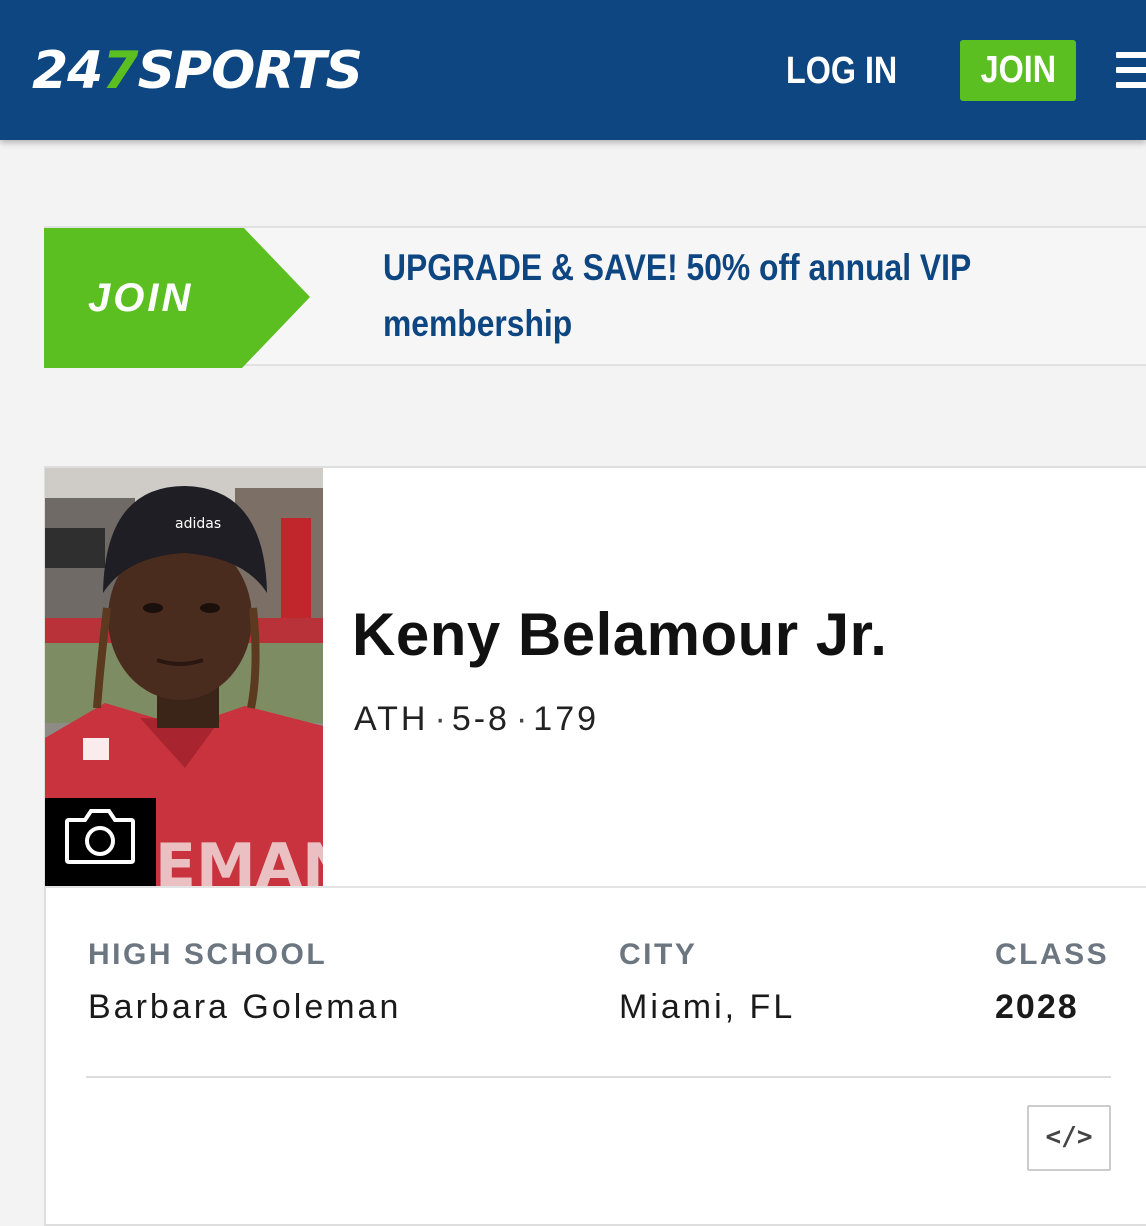 The image size is (1146, 1226). Describe the element at coordinates (707, 1007) in the screenshot. I see `city-value: Miami, FL` at that location.